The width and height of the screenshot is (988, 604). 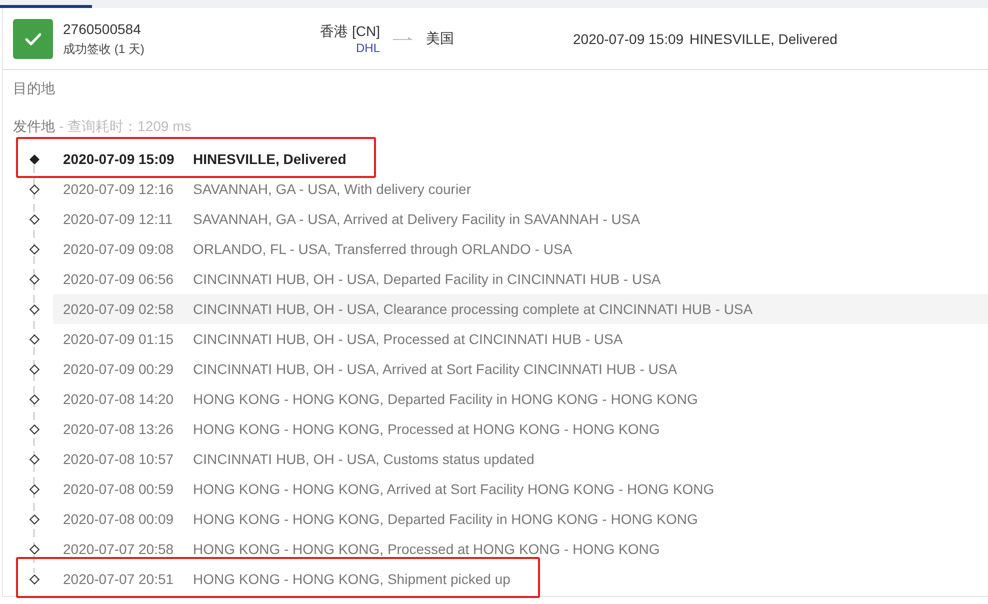 I want to click on destination-country: 美国, so click(x=440, y=39).